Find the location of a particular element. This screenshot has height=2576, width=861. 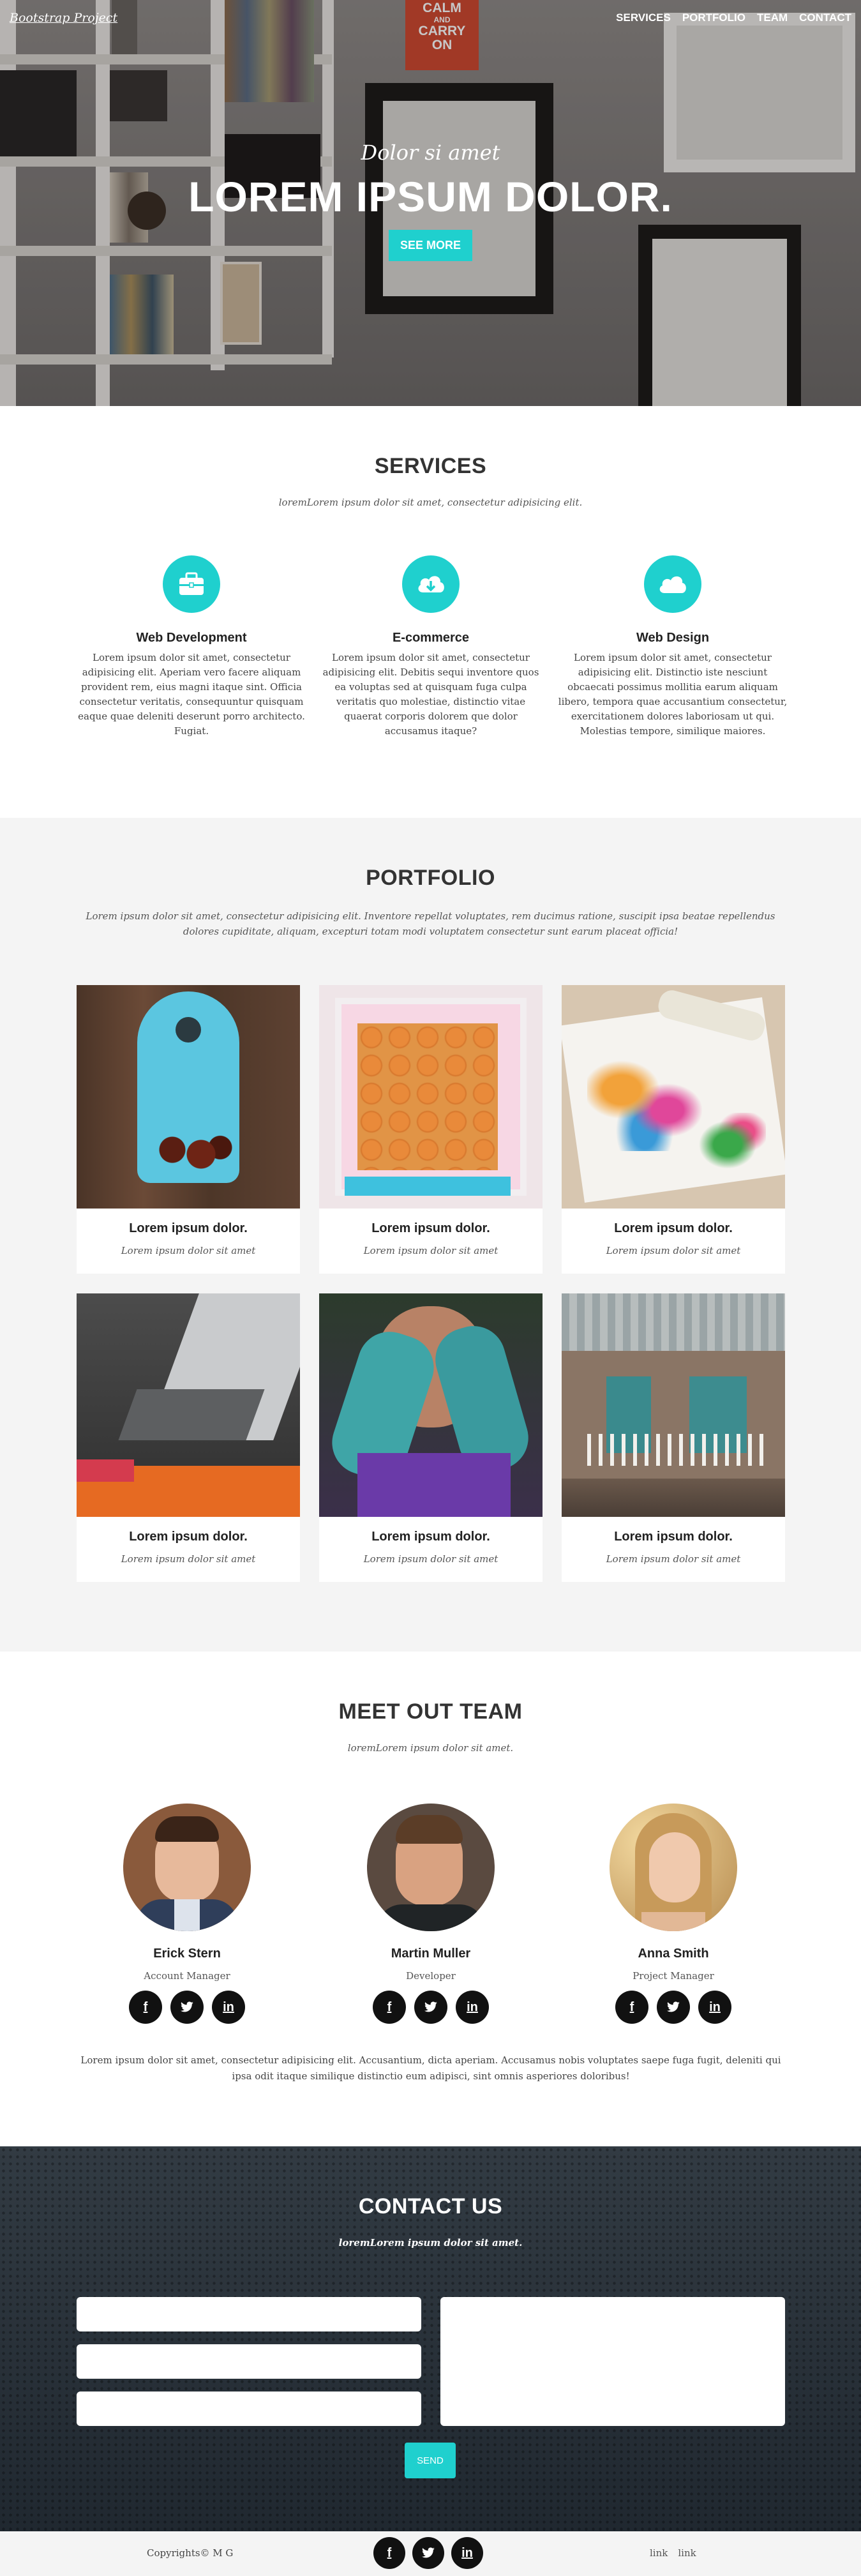

member-role: Developer is located at coordinates (431, 1976).